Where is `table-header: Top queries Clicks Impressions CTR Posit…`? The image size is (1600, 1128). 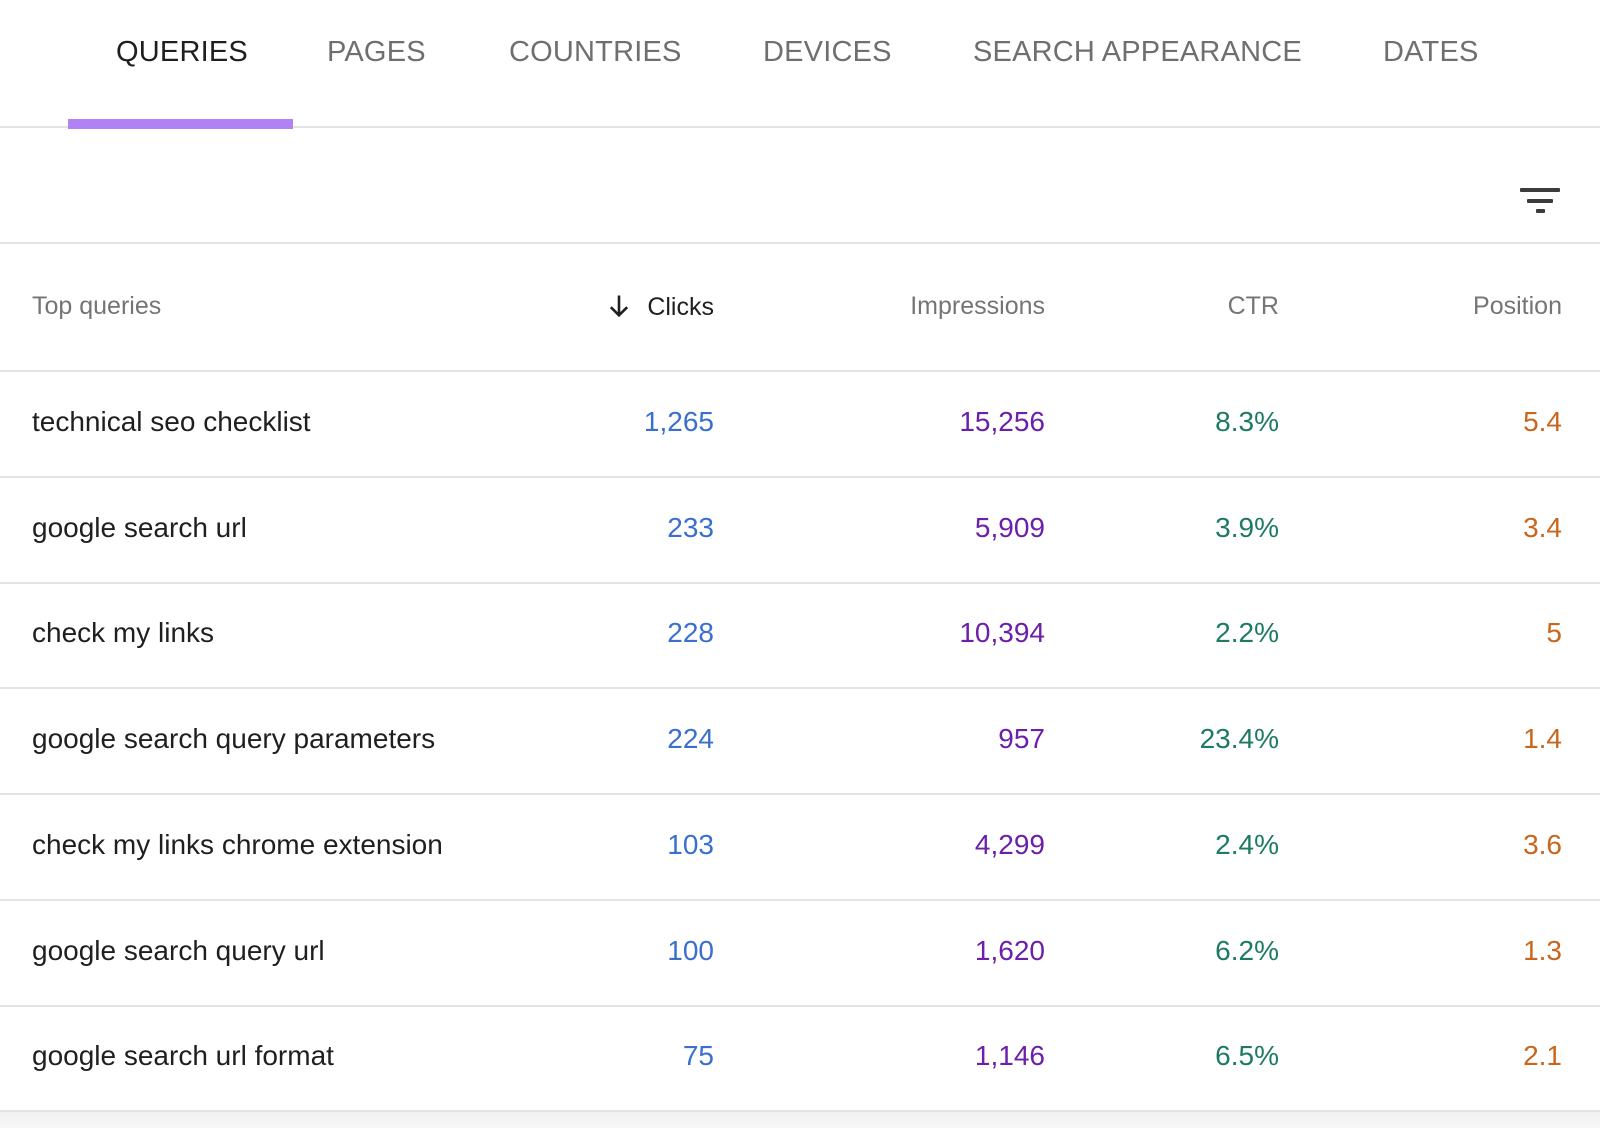 table-header: Top queries Clicks Impressions CTR Posit… is located at coordinates (800, 308).